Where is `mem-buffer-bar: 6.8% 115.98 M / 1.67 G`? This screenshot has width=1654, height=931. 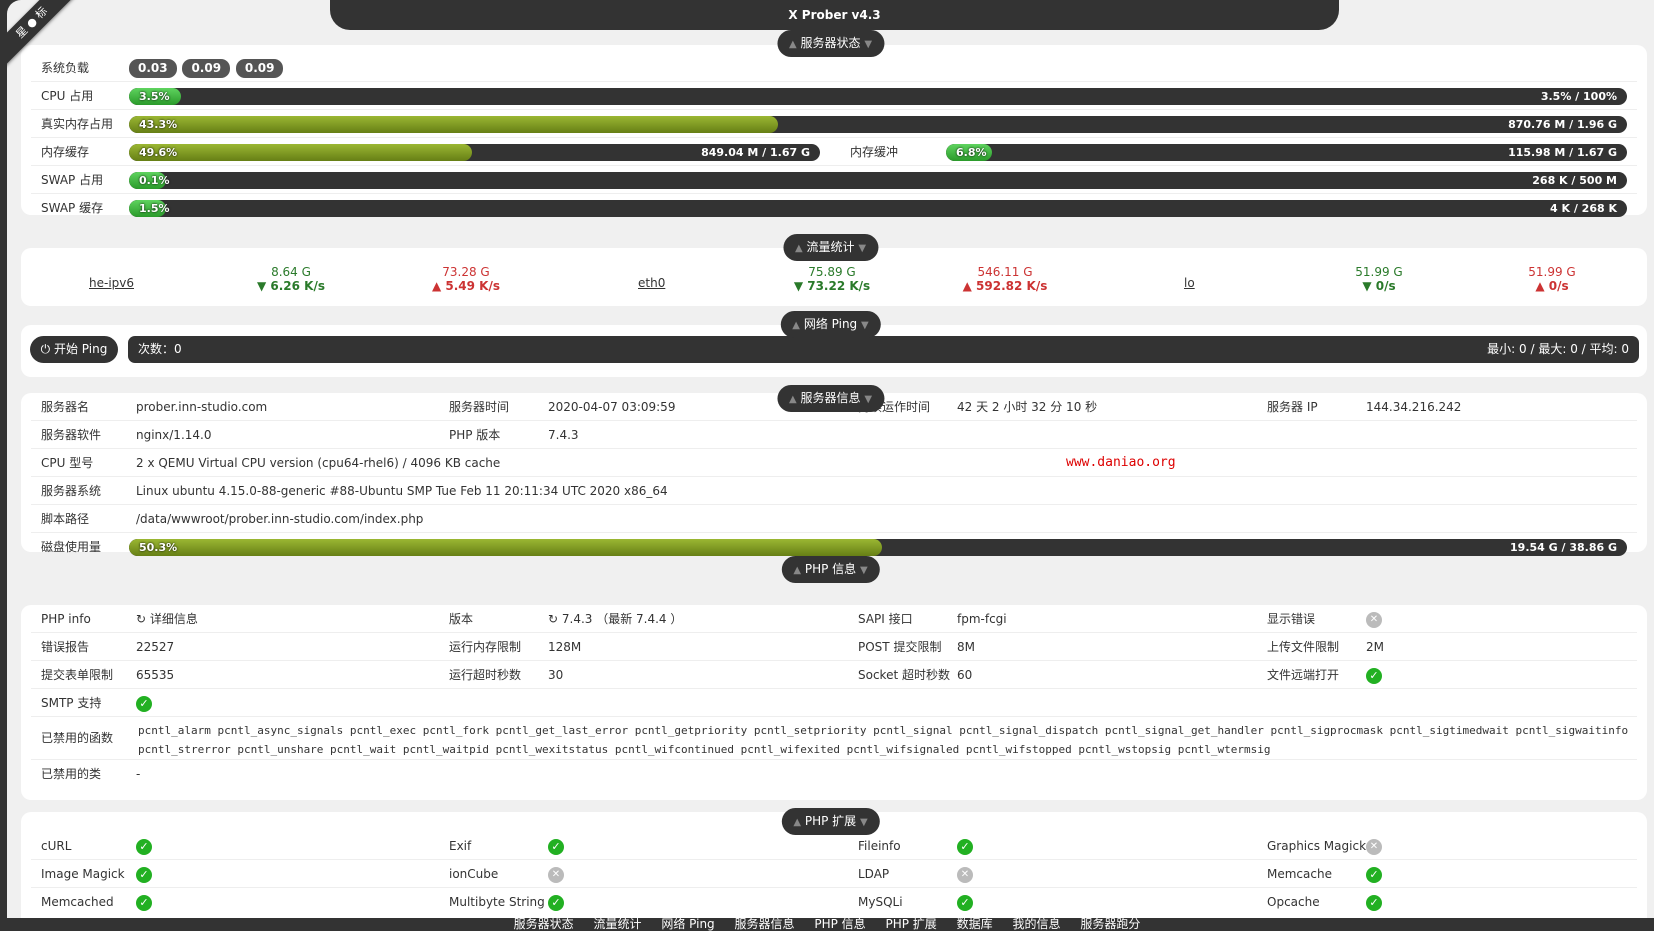
mem-buffer-bar: 6.8% 115.98 M / 1.67 G is located at coordinates (1286, 152).